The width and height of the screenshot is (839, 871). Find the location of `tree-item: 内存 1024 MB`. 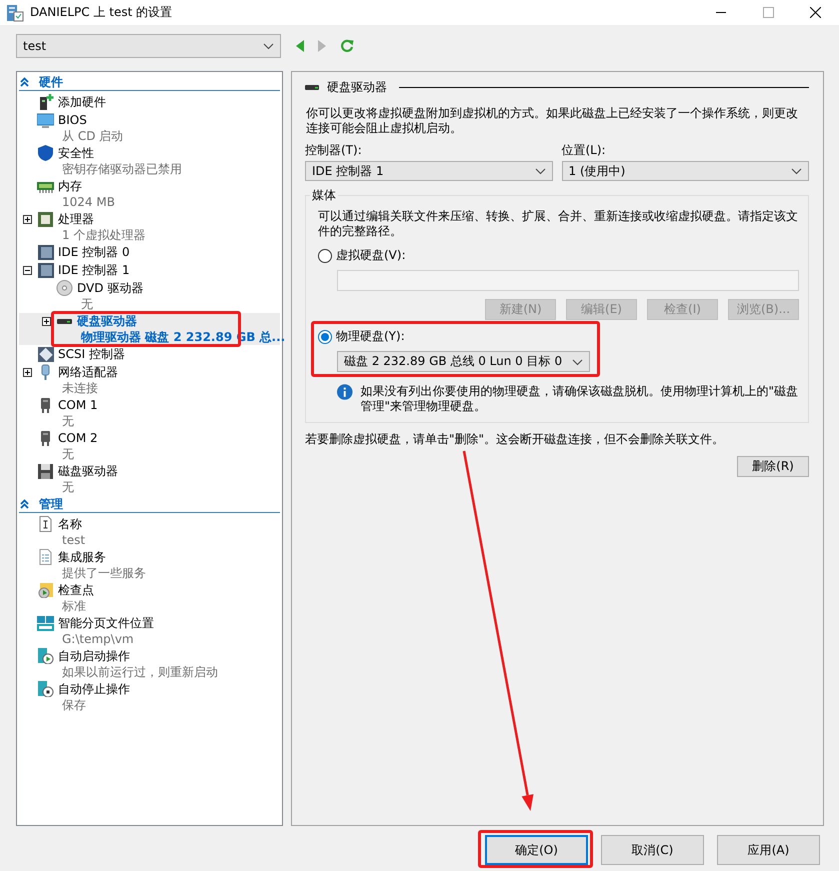

tree-item: 内存 1024 MB is located at coordinates (149, 194).